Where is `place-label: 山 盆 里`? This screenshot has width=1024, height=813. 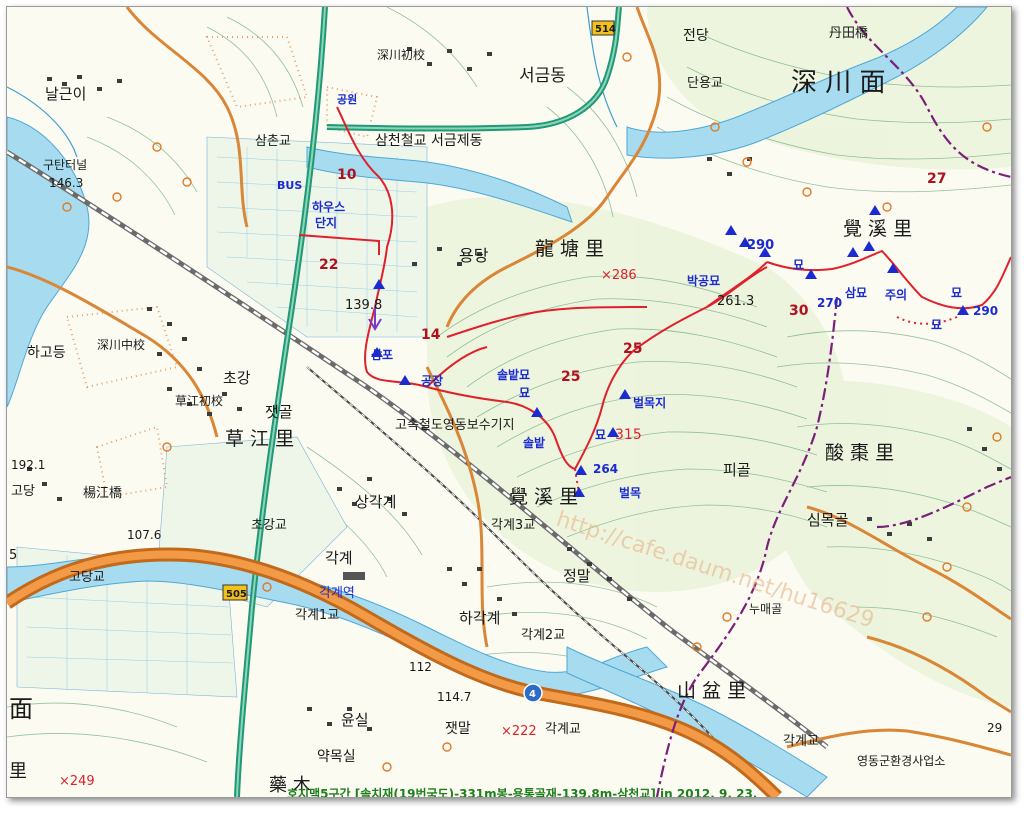 place-label: 山 盆 里 is located at coordinates (711, 691).